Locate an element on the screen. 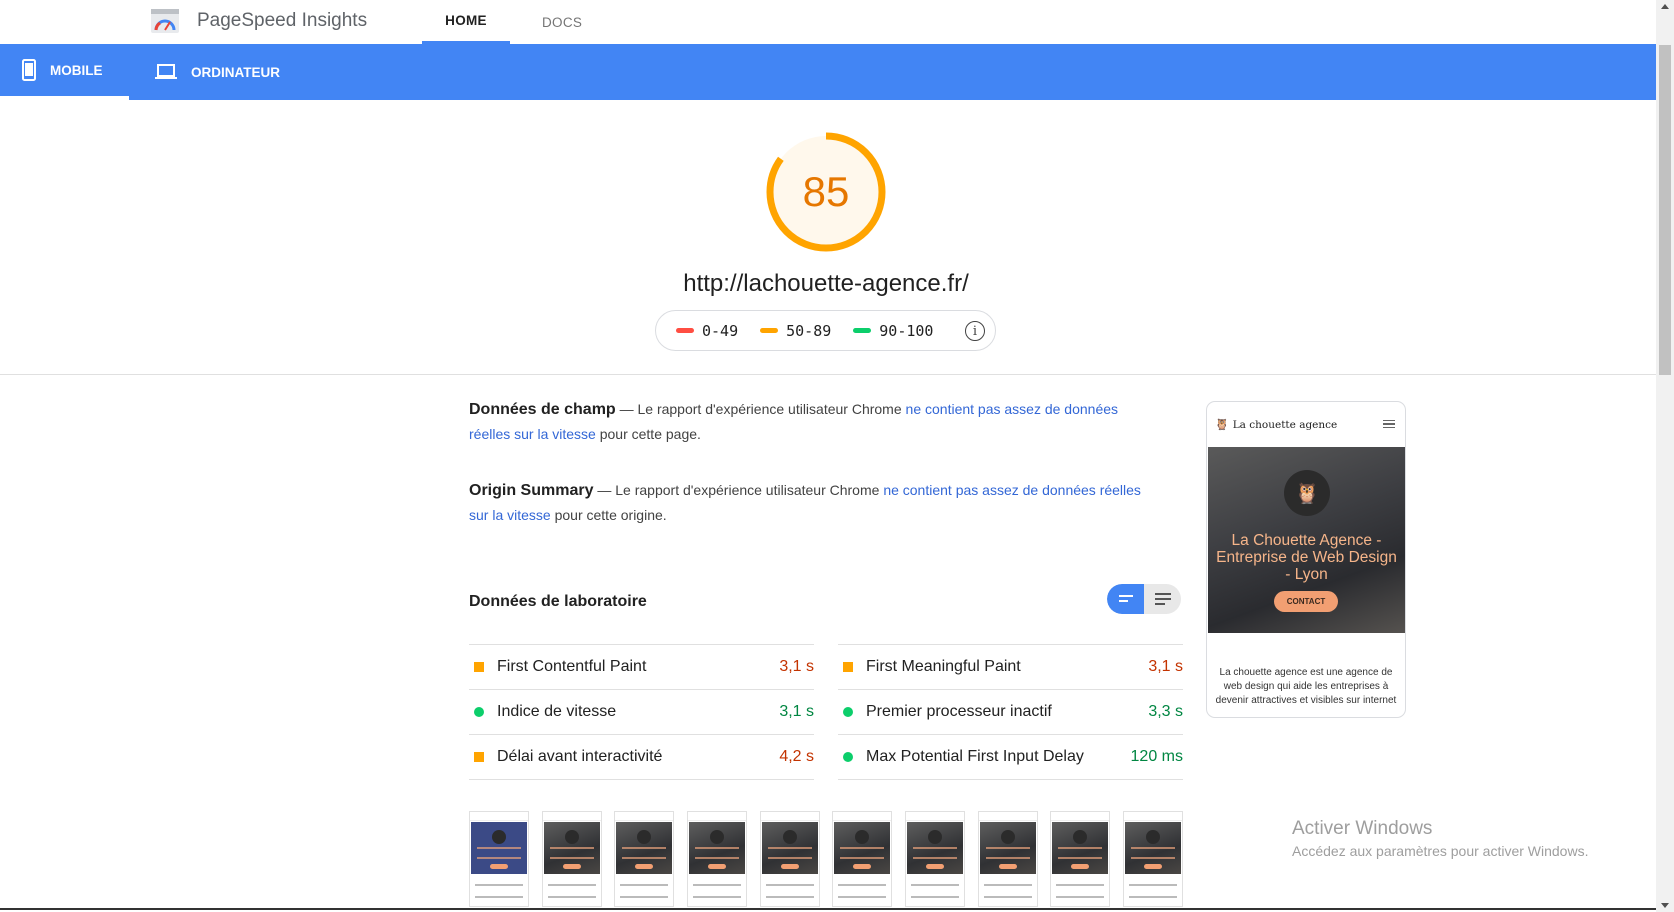 This screenshot has height=912, width=1674. preview-header: 🦉 La chouette agence is located at coordinates (1306, 424).